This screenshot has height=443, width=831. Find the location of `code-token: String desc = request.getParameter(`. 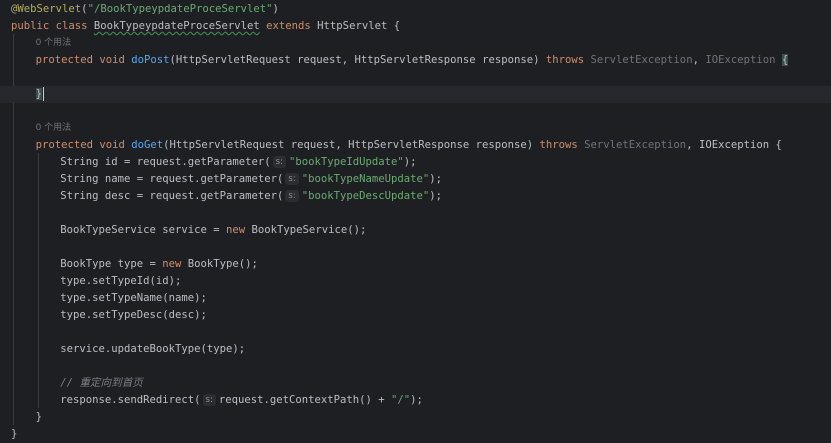

code-token: String desc = request.getParameter( is located at coordinates (172, 196).